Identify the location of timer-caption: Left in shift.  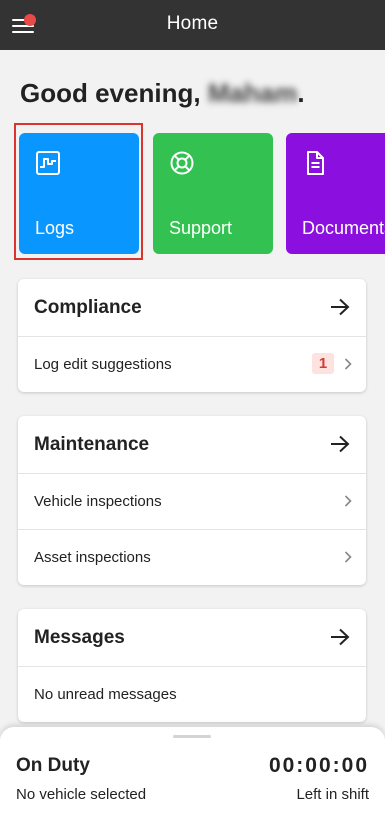
(332, 794).